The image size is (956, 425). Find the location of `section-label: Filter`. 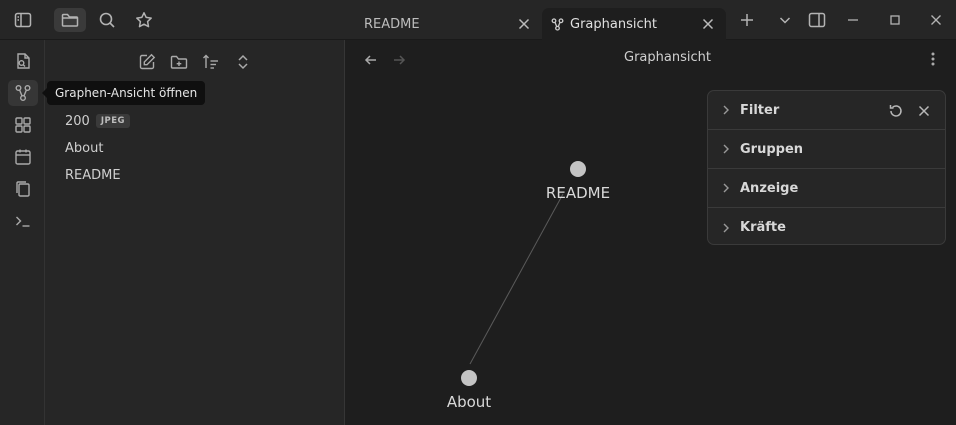

section-label: Filter is located at coordinates (760, 110).